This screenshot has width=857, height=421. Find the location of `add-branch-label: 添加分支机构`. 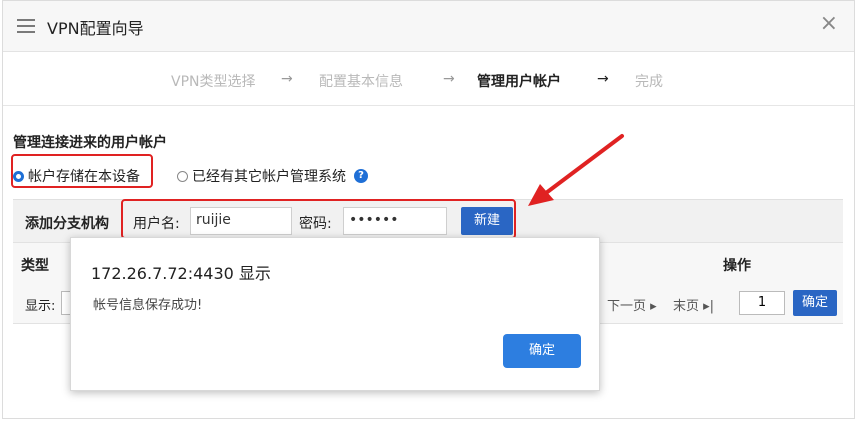

add-branch-label: 添加分支机构 is located at coordinates (67, 224).